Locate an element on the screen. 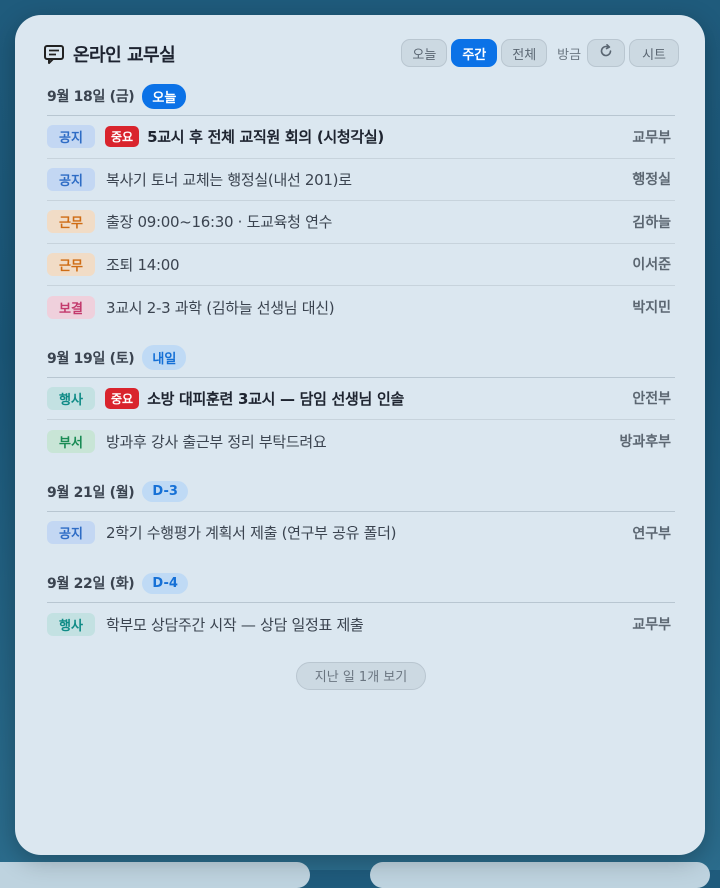 Image resolution: width=720 pixels, height=888 pixels. category-tag: 부서 is located at coordinates (71, 441).